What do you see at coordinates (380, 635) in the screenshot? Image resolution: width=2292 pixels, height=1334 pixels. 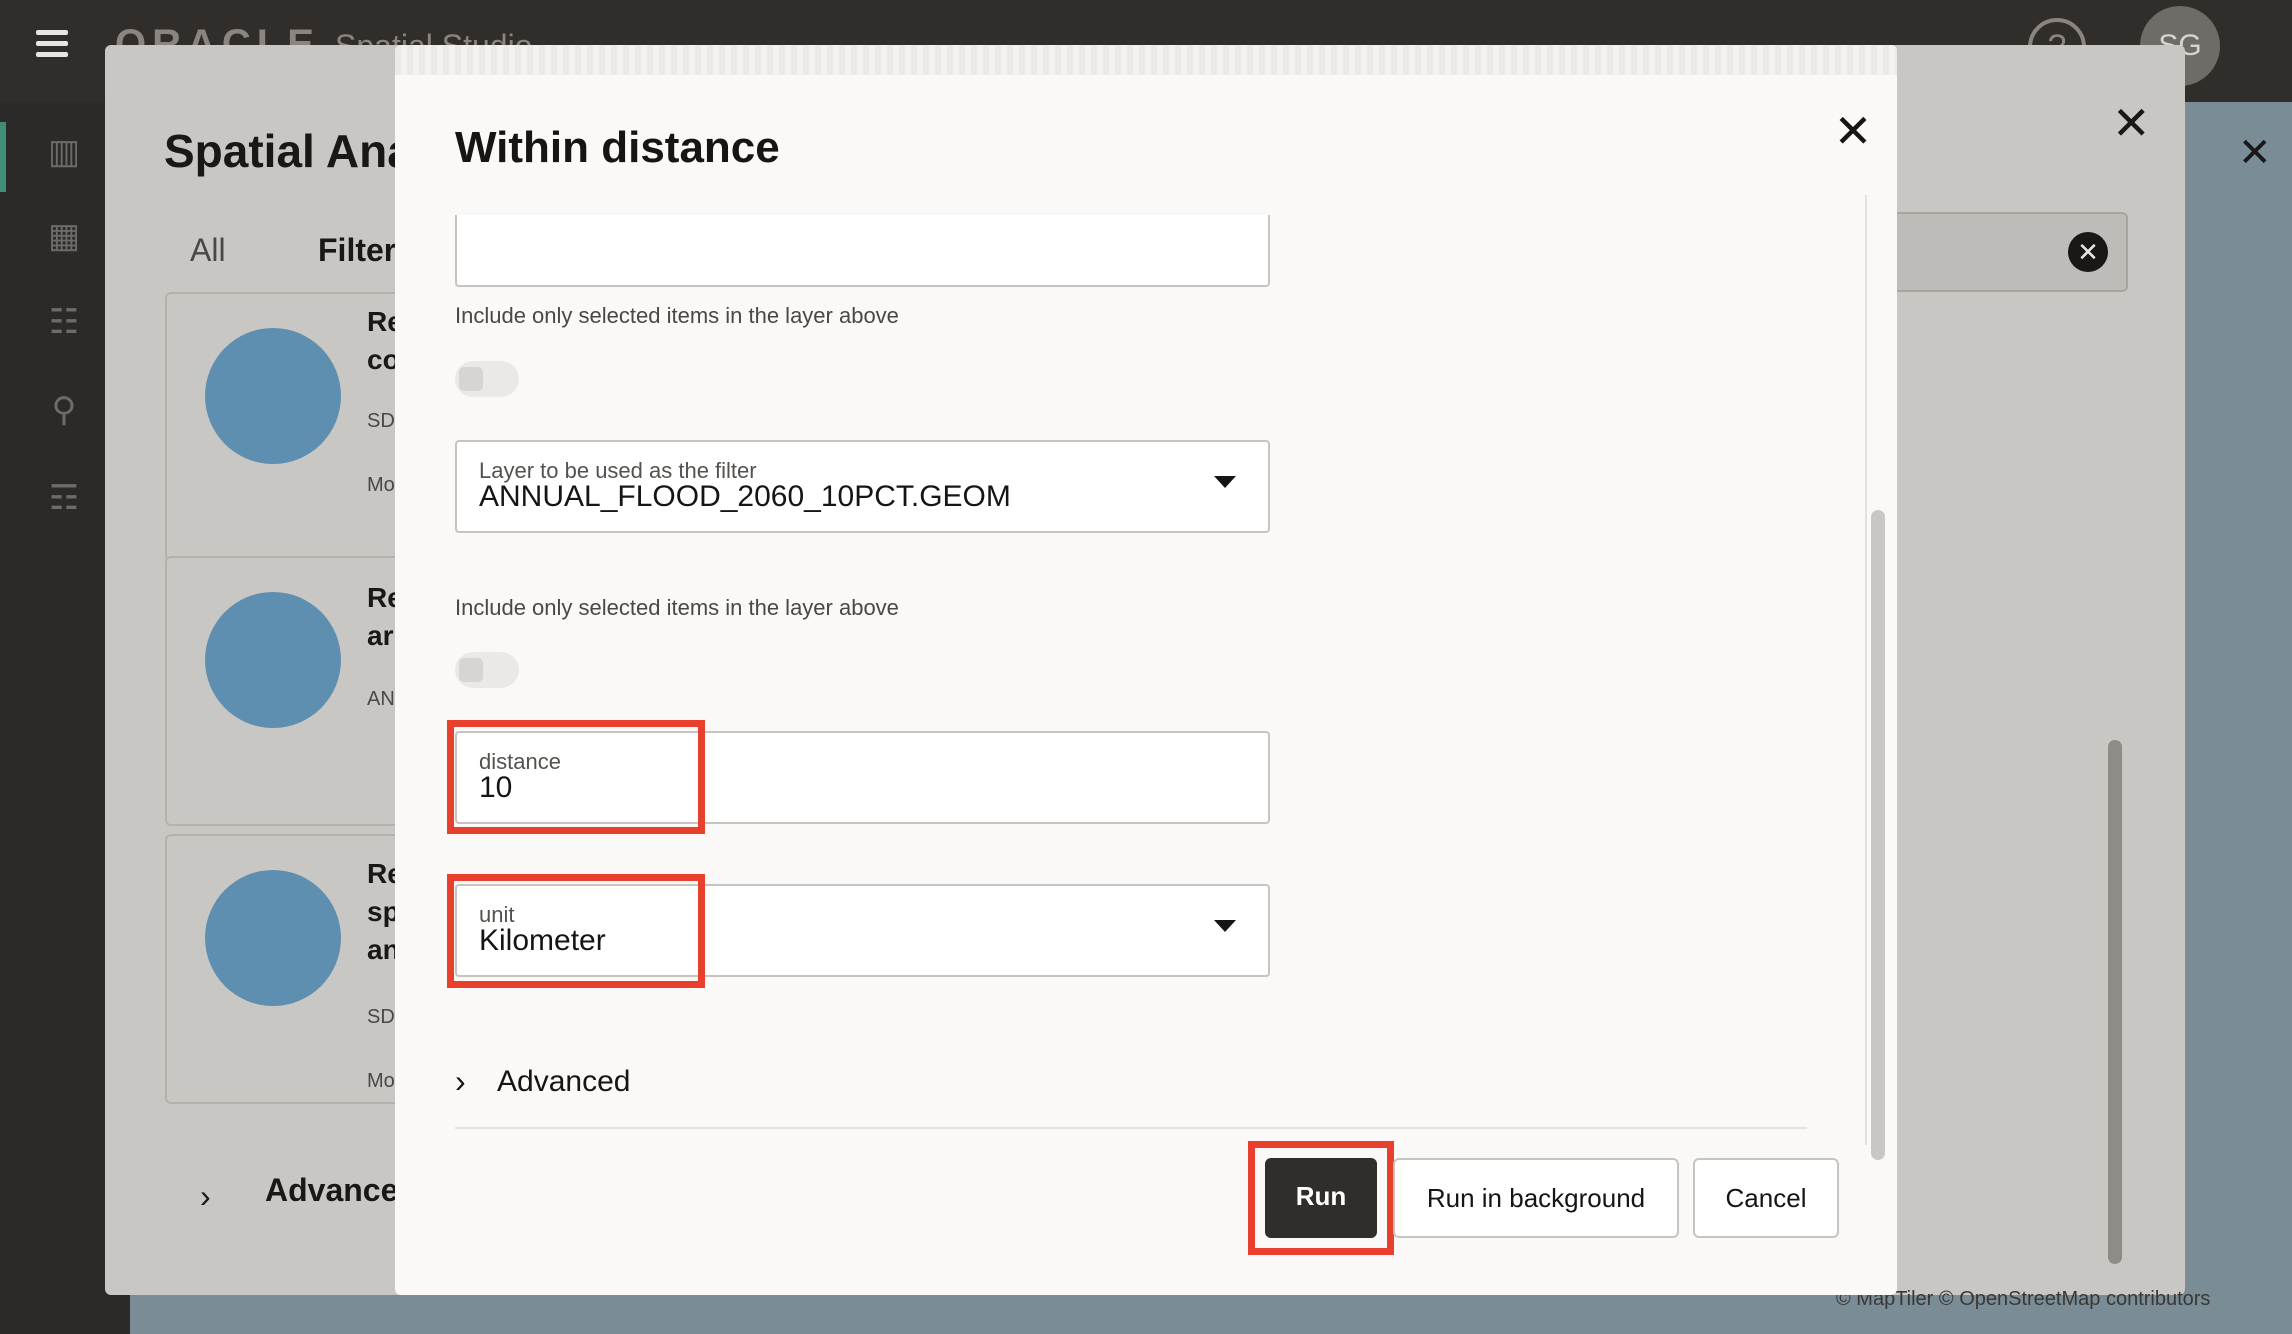 I see `card-title: ar` at bounding box center [380, 635].